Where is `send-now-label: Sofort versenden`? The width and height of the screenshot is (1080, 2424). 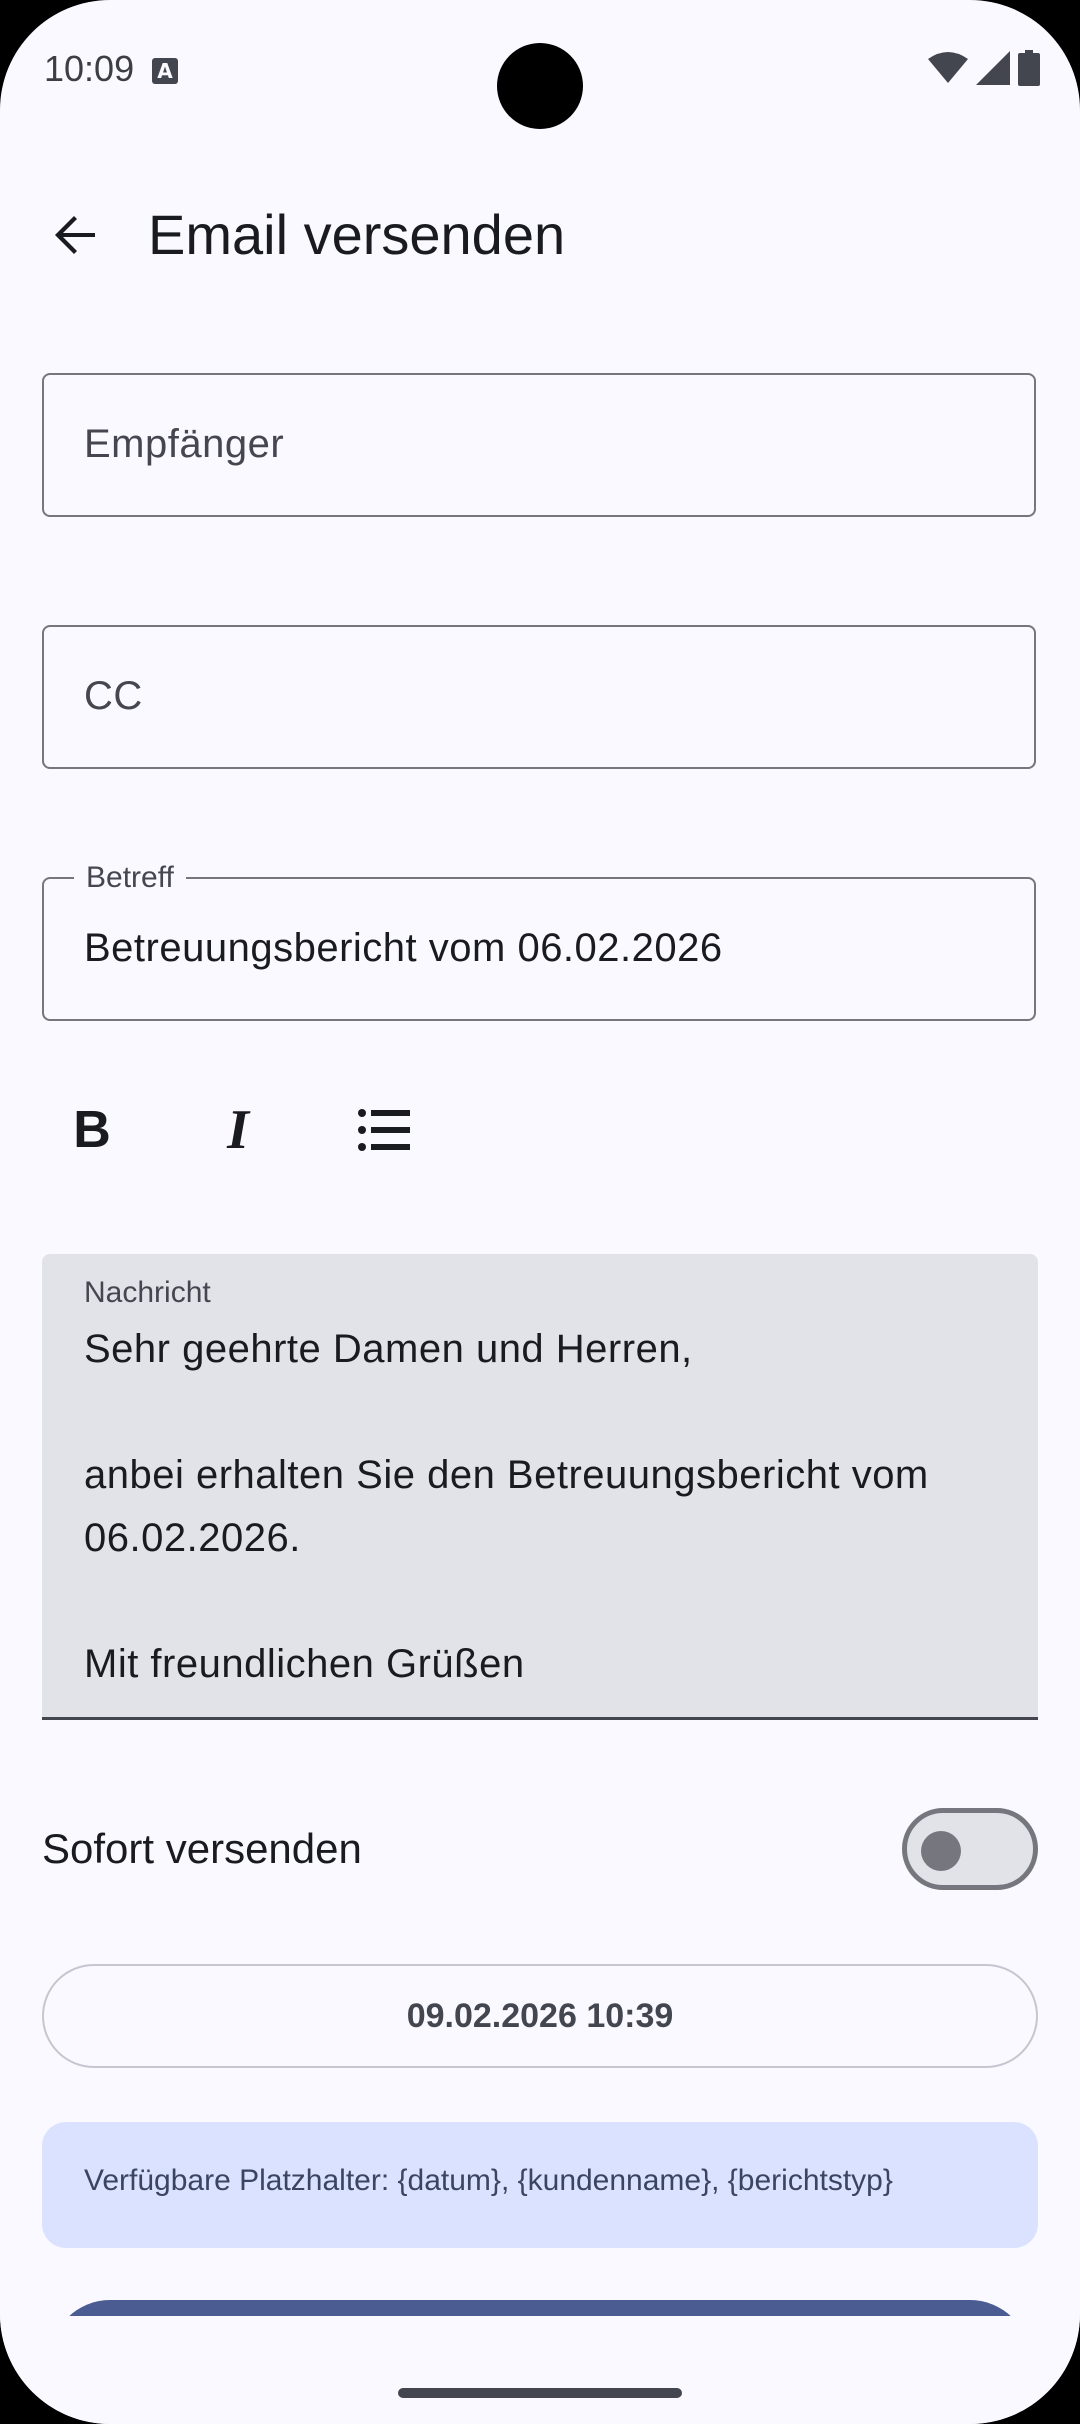 send-now-label: Sofort versenden is located at coordinates (202, 1848).